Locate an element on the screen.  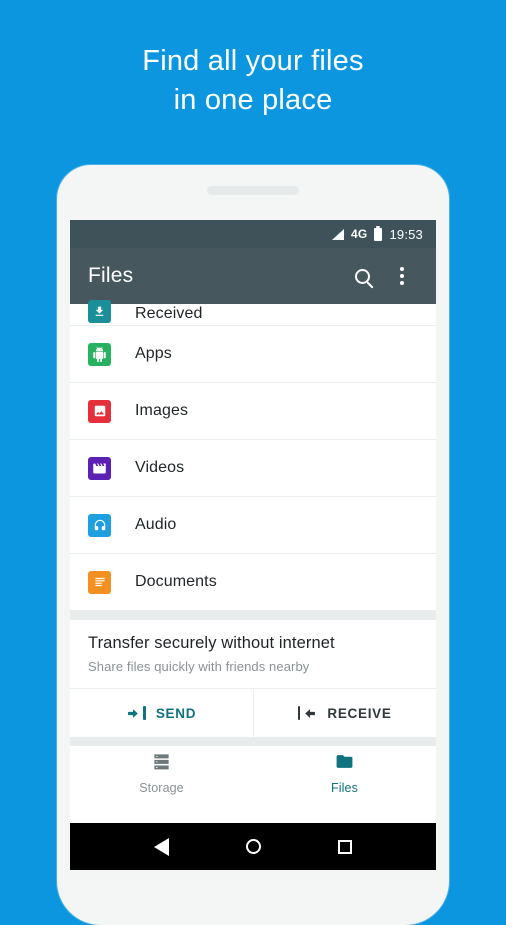
list-item-label: Received is located at coordinates (169, 313).